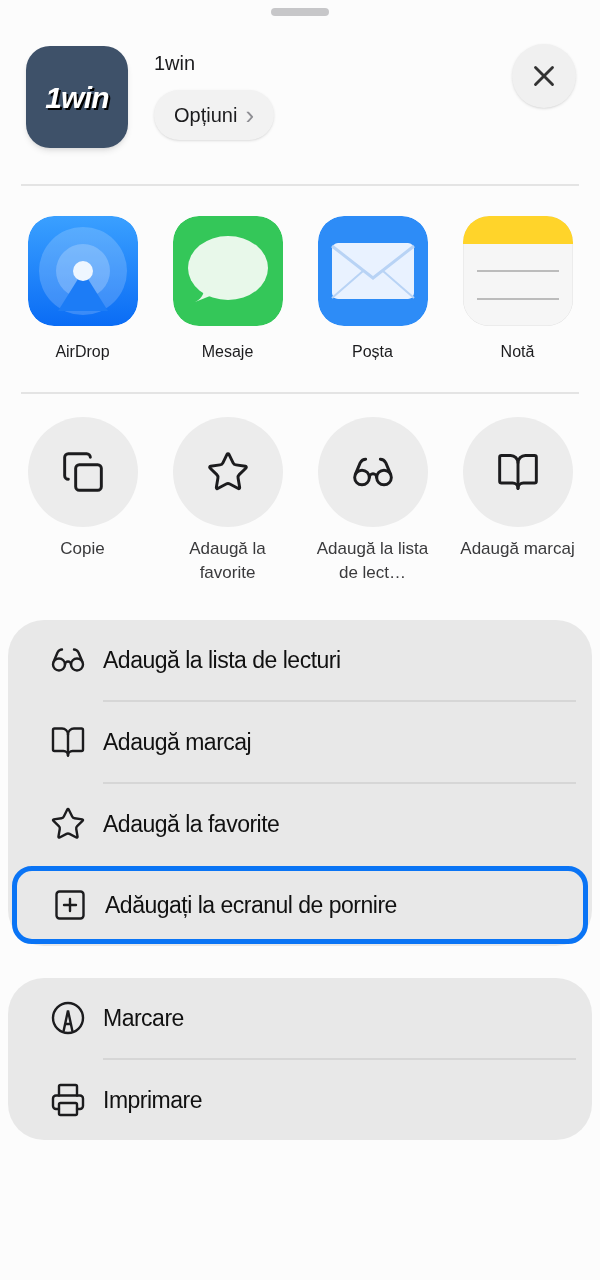  What do you see at coordinates (227, 352) in the screenshot?
I see `share-target-label: Mesaje` at bounding box center [227, 352].